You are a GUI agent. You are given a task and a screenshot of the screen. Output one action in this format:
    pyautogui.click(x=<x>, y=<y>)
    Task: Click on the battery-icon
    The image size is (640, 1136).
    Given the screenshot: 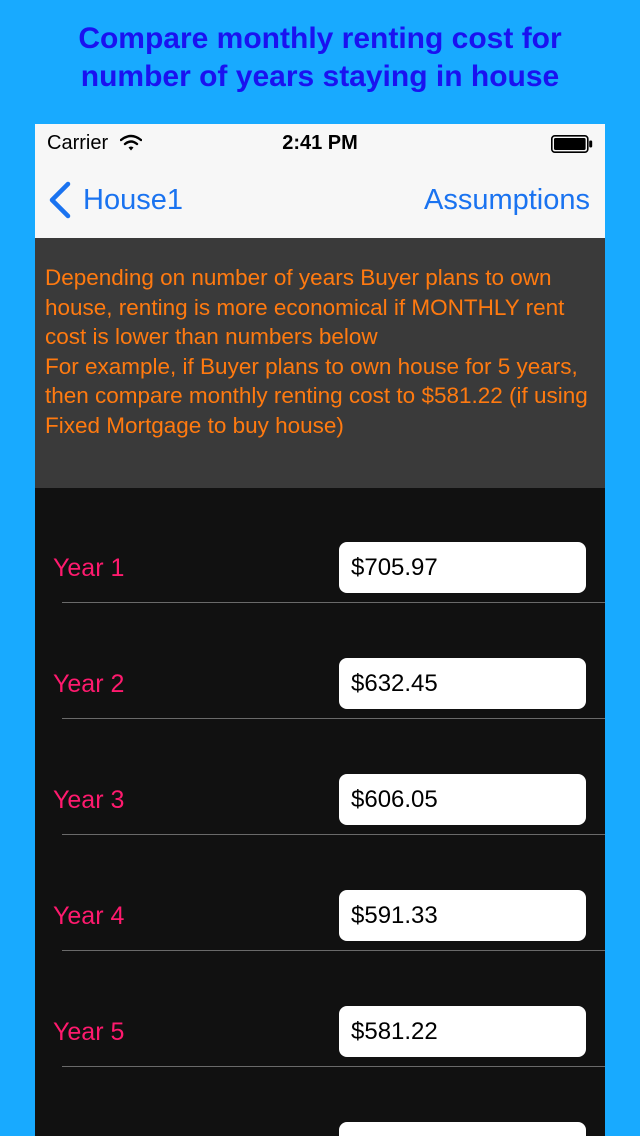 What is the action you would take?
    pyautogui.click(x=572, y=144)
    